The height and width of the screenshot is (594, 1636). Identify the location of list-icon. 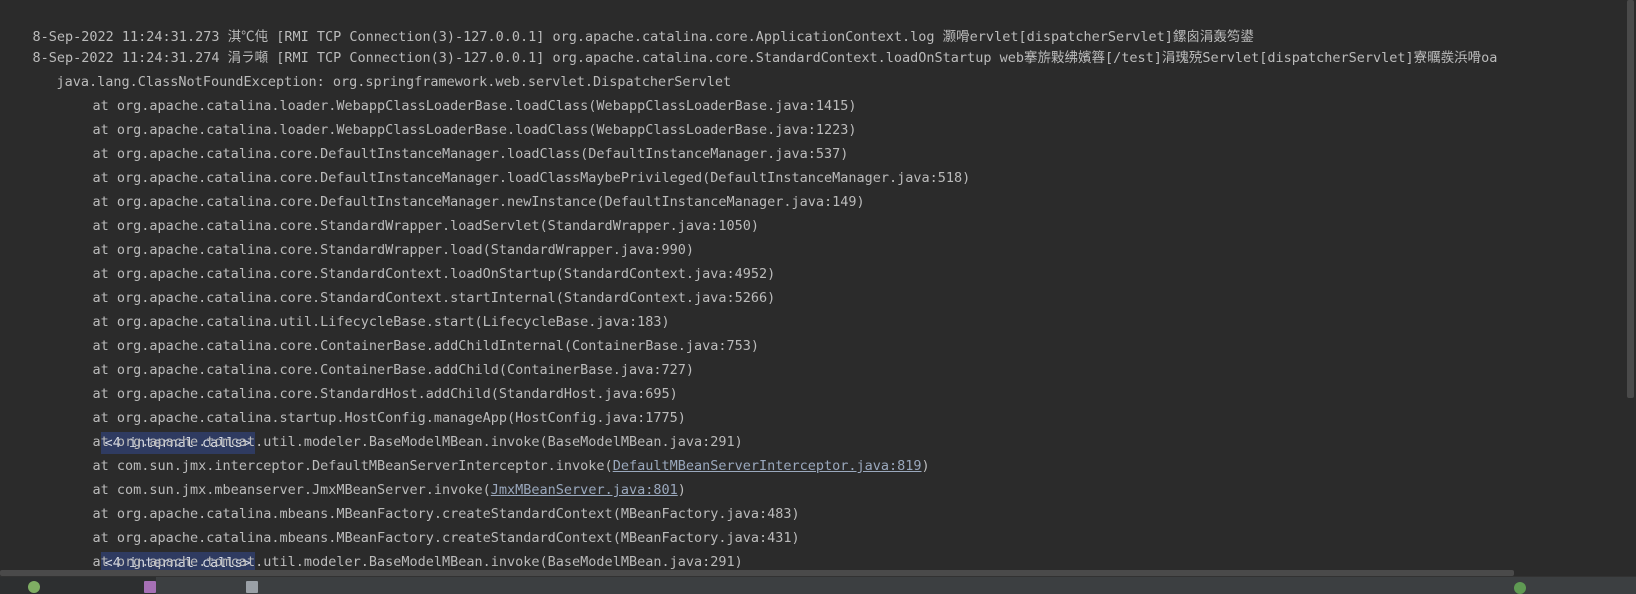
(252, 587).